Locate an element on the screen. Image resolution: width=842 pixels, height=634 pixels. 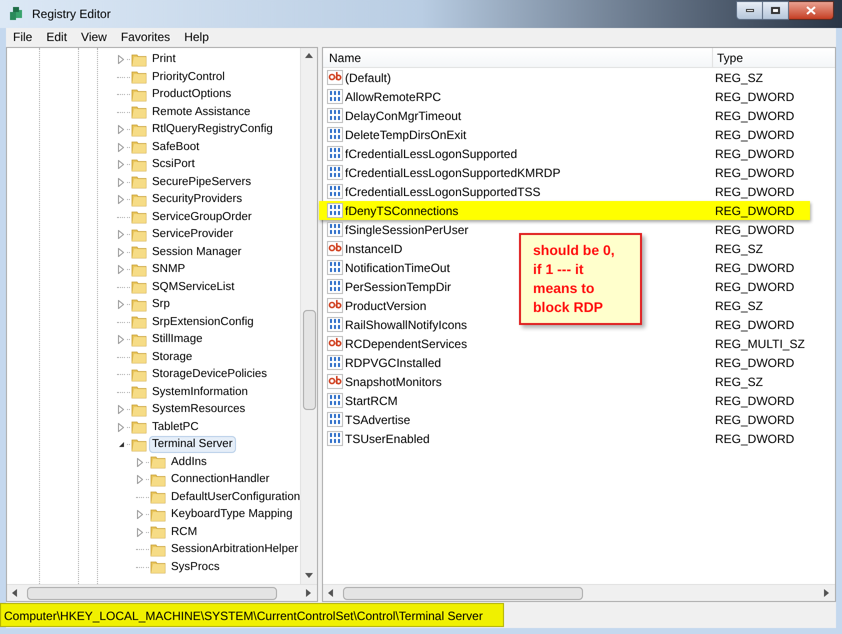
tree-item: TabletPC is located at coordinates (175, 427).